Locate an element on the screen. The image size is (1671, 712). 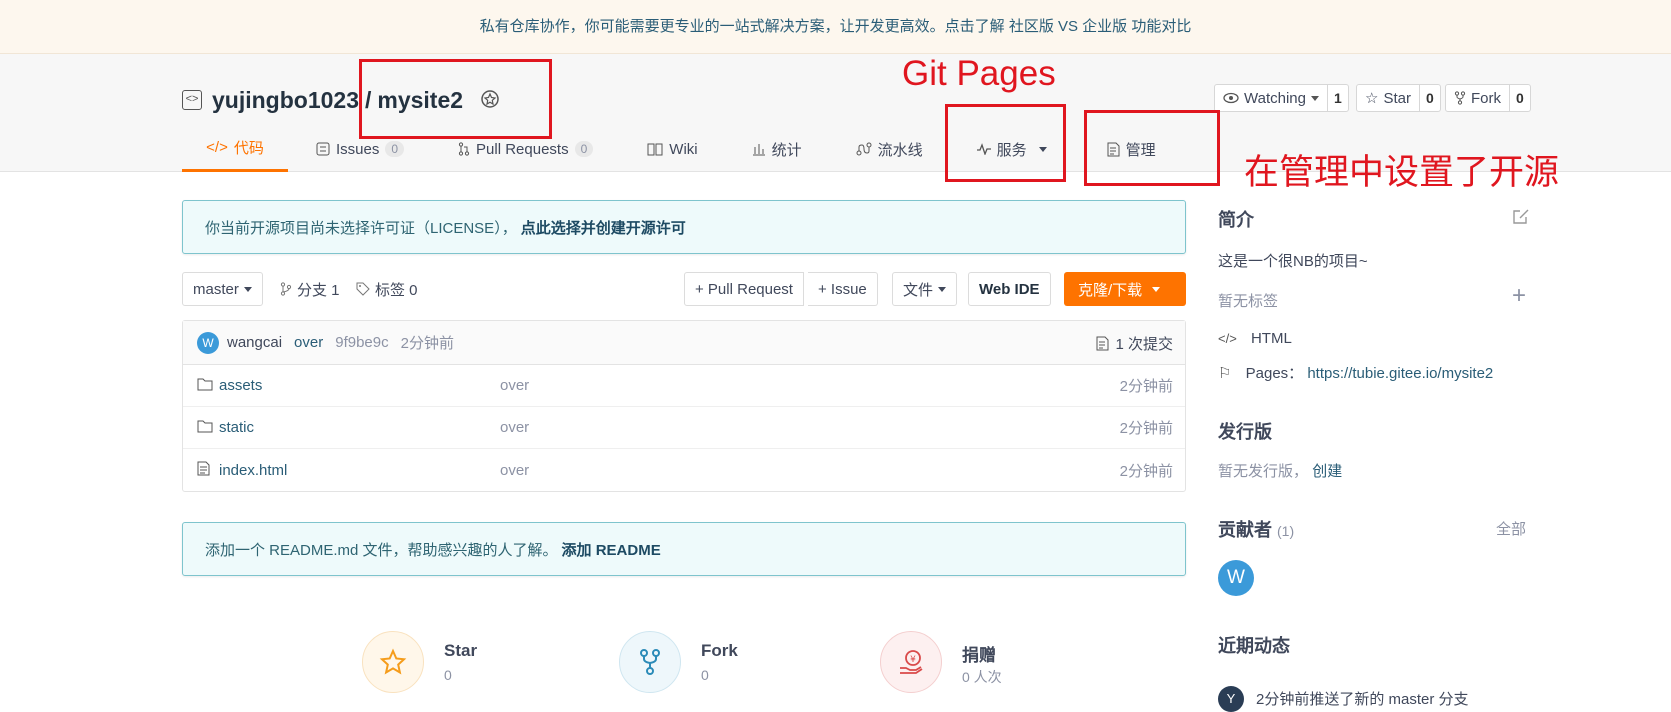
pipeline-icon is located at coordinates (864, 149).